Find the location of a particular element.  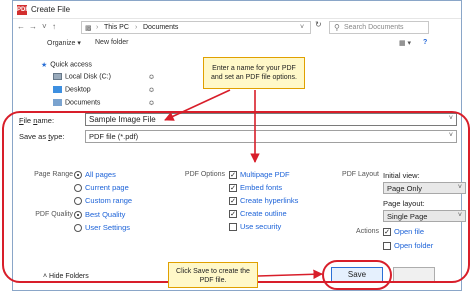

nav-item-documents: Documents is located at coordinates (76, 102).